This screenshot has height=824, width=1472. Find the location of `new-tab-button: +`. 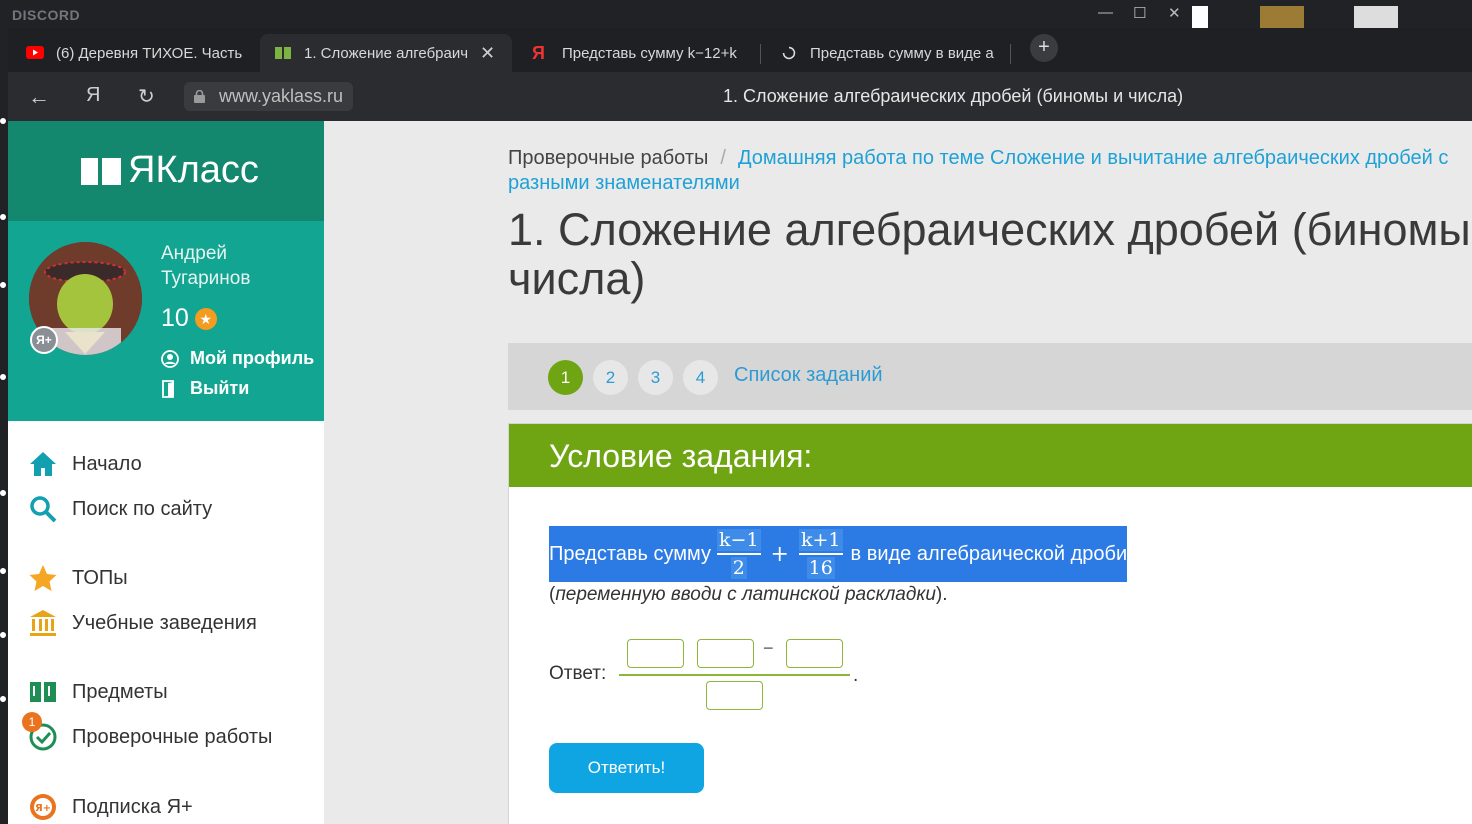

new-tab-button: + is located at coordinates (1044, 48).